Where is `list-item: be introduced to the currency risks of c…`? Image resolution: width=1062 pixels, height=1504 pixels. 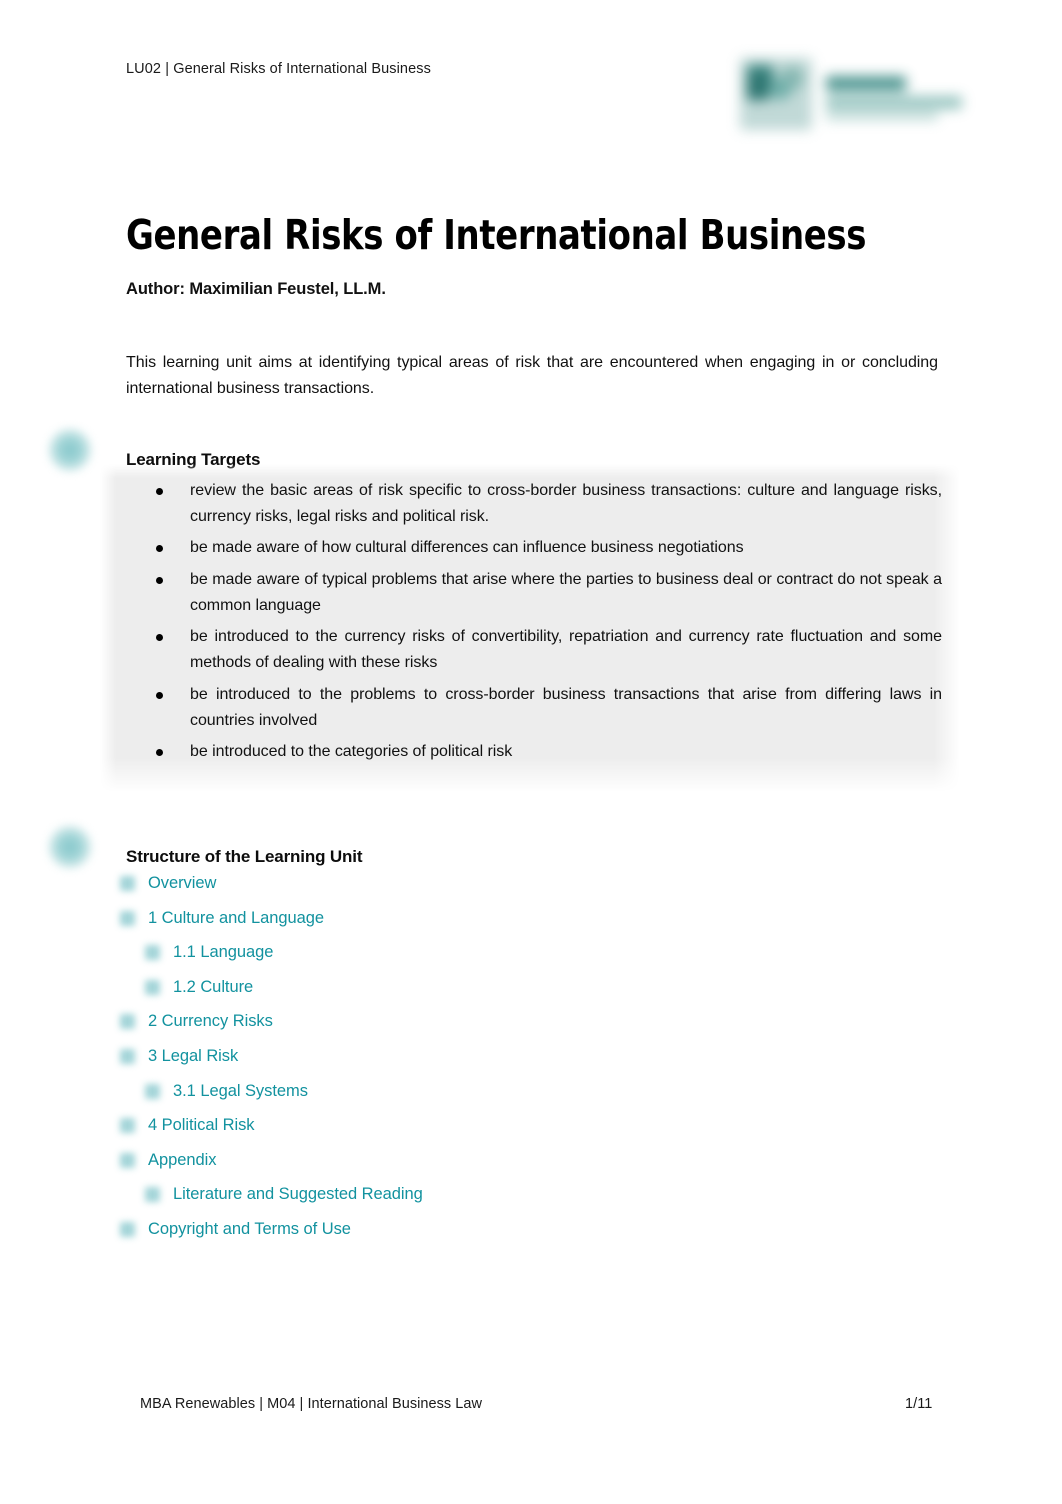 list-item: be introduced to the currency risks of c… is located at coordinates (547, 650).